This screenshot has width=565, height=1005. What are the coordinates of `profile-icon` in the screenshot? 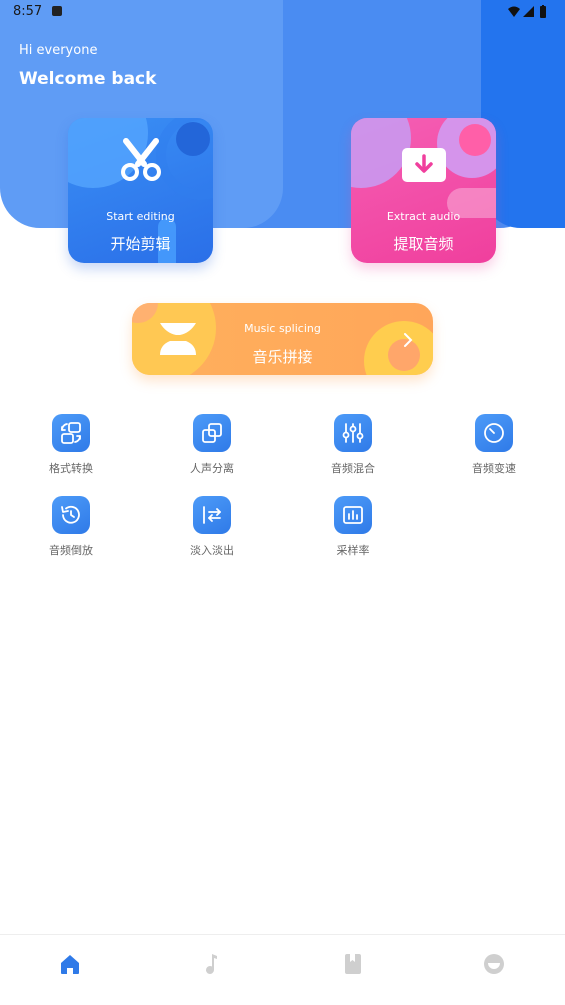 It's located at (494, 964).